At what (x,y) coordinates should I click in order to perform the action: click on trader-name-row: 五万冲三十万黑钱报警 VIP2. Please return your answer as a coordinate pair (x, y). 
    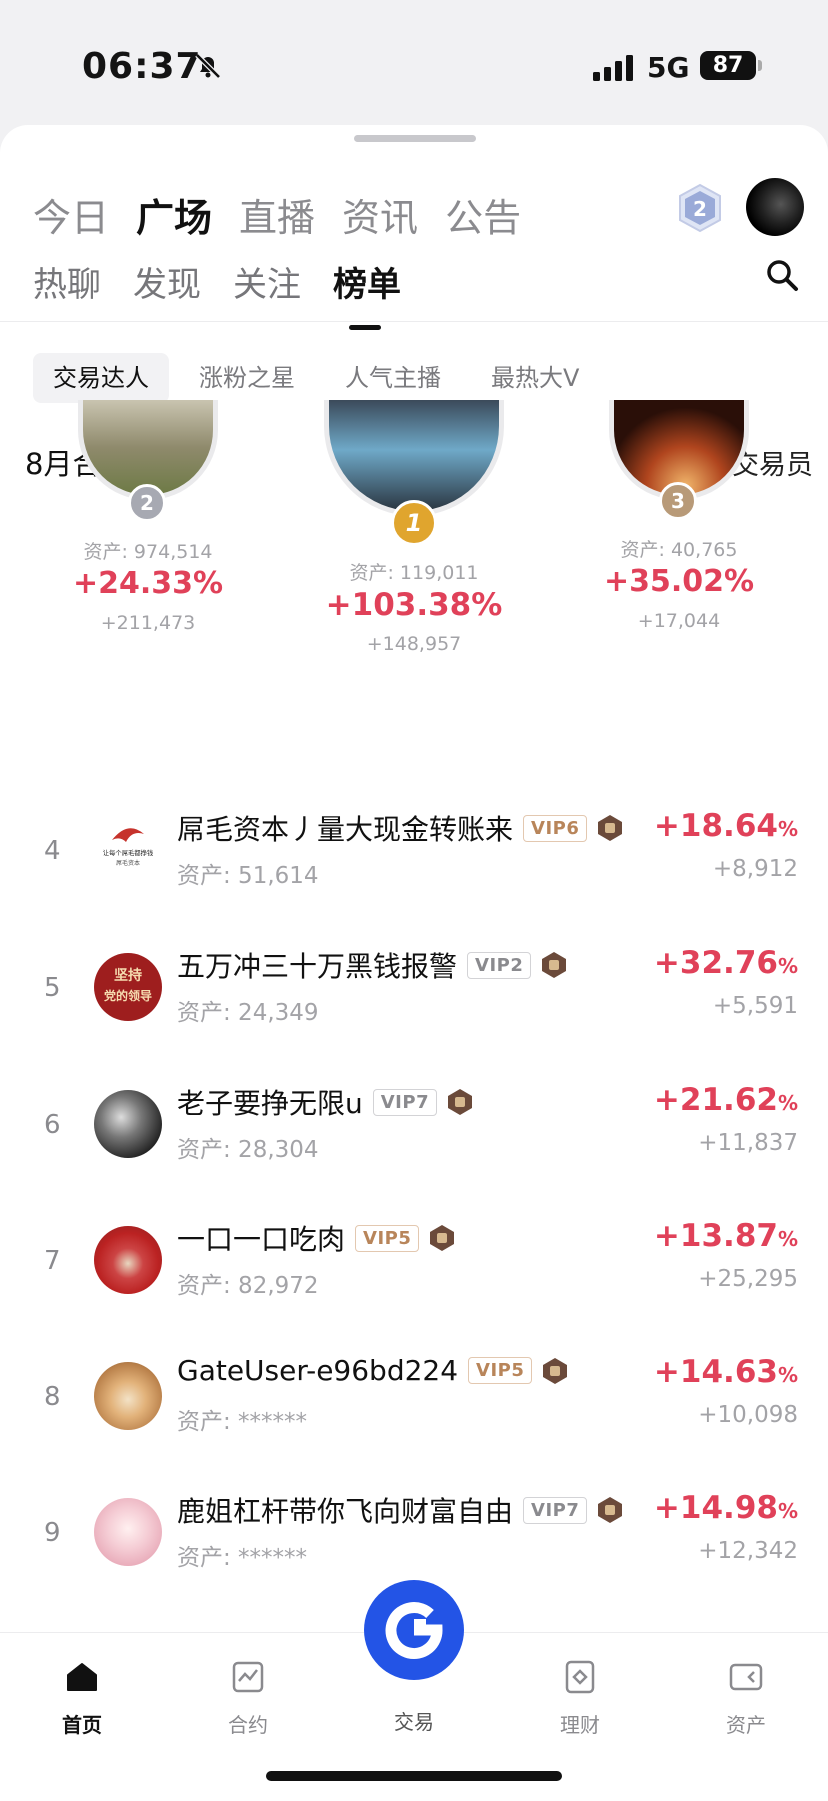
    Looking at the image, I should click on (372, 965).